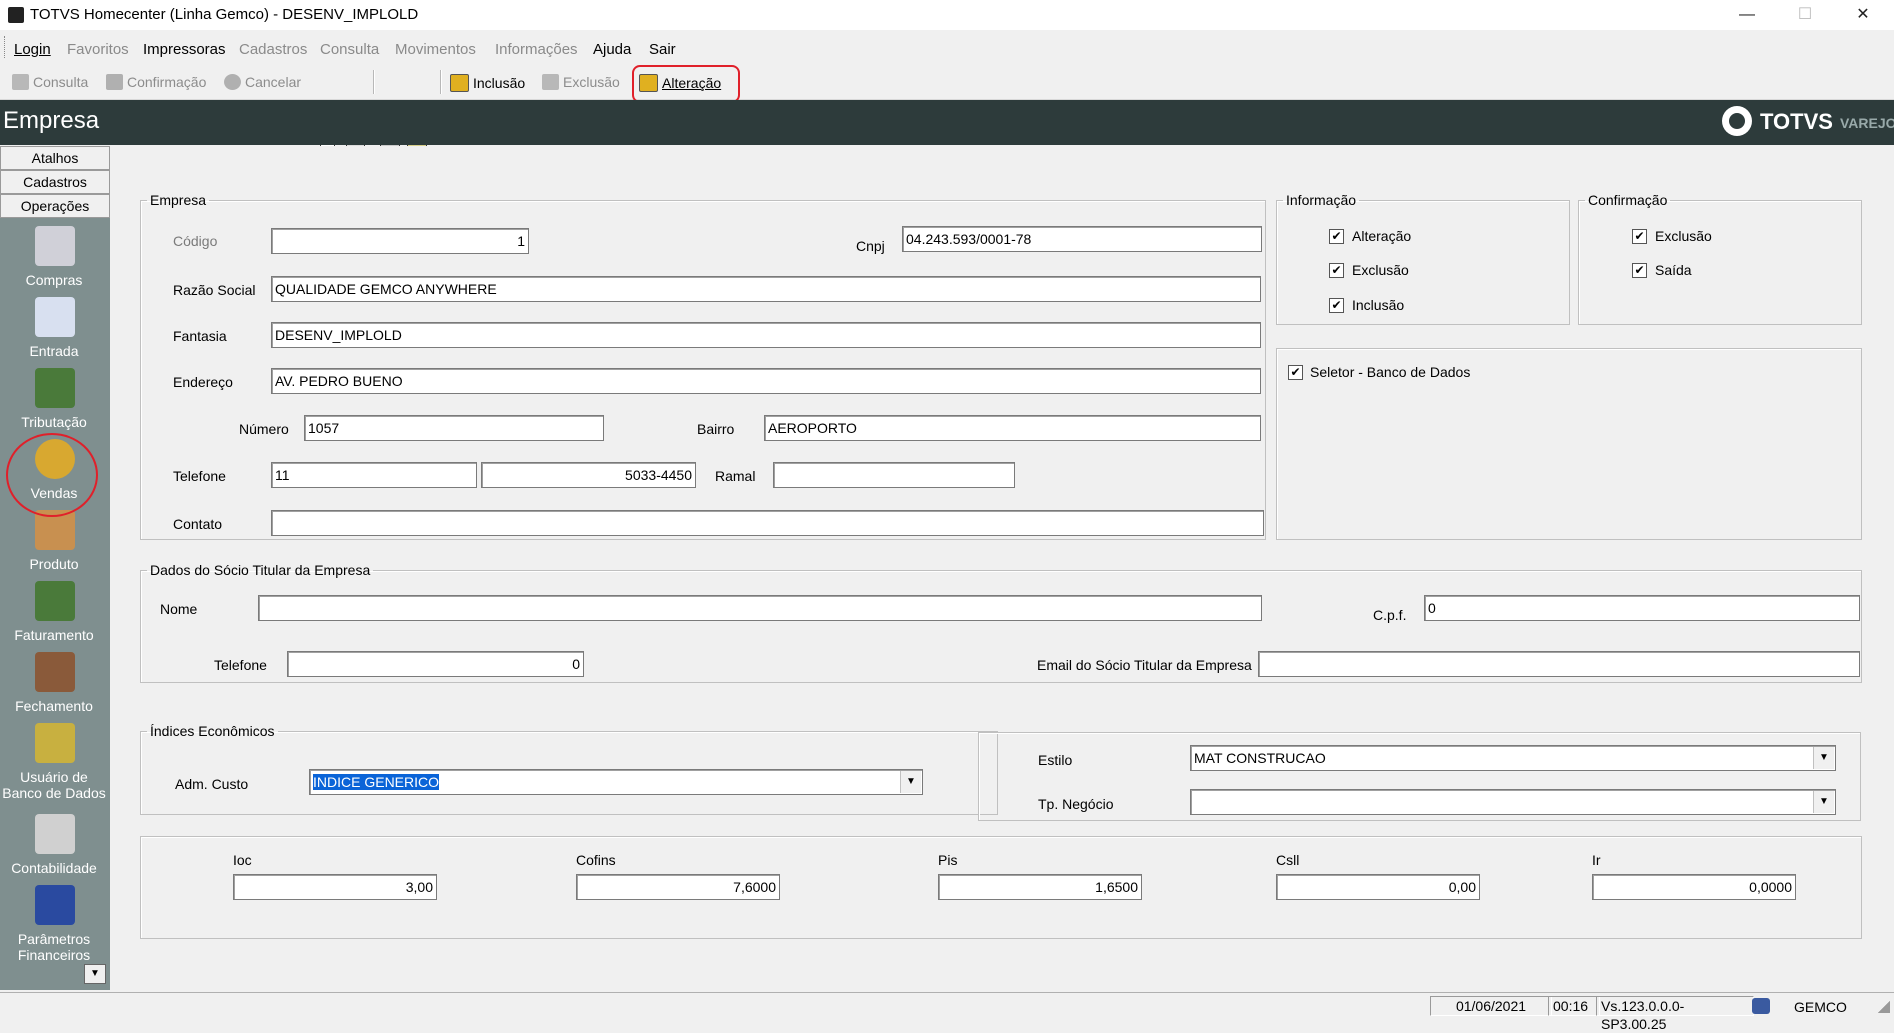 The height and width of the screenshot is (1033, 1894). Describe the element at coordinates (1336, 236) in the screenshot. I see `informacao-alteracao-checkbox: ✔` at that location.